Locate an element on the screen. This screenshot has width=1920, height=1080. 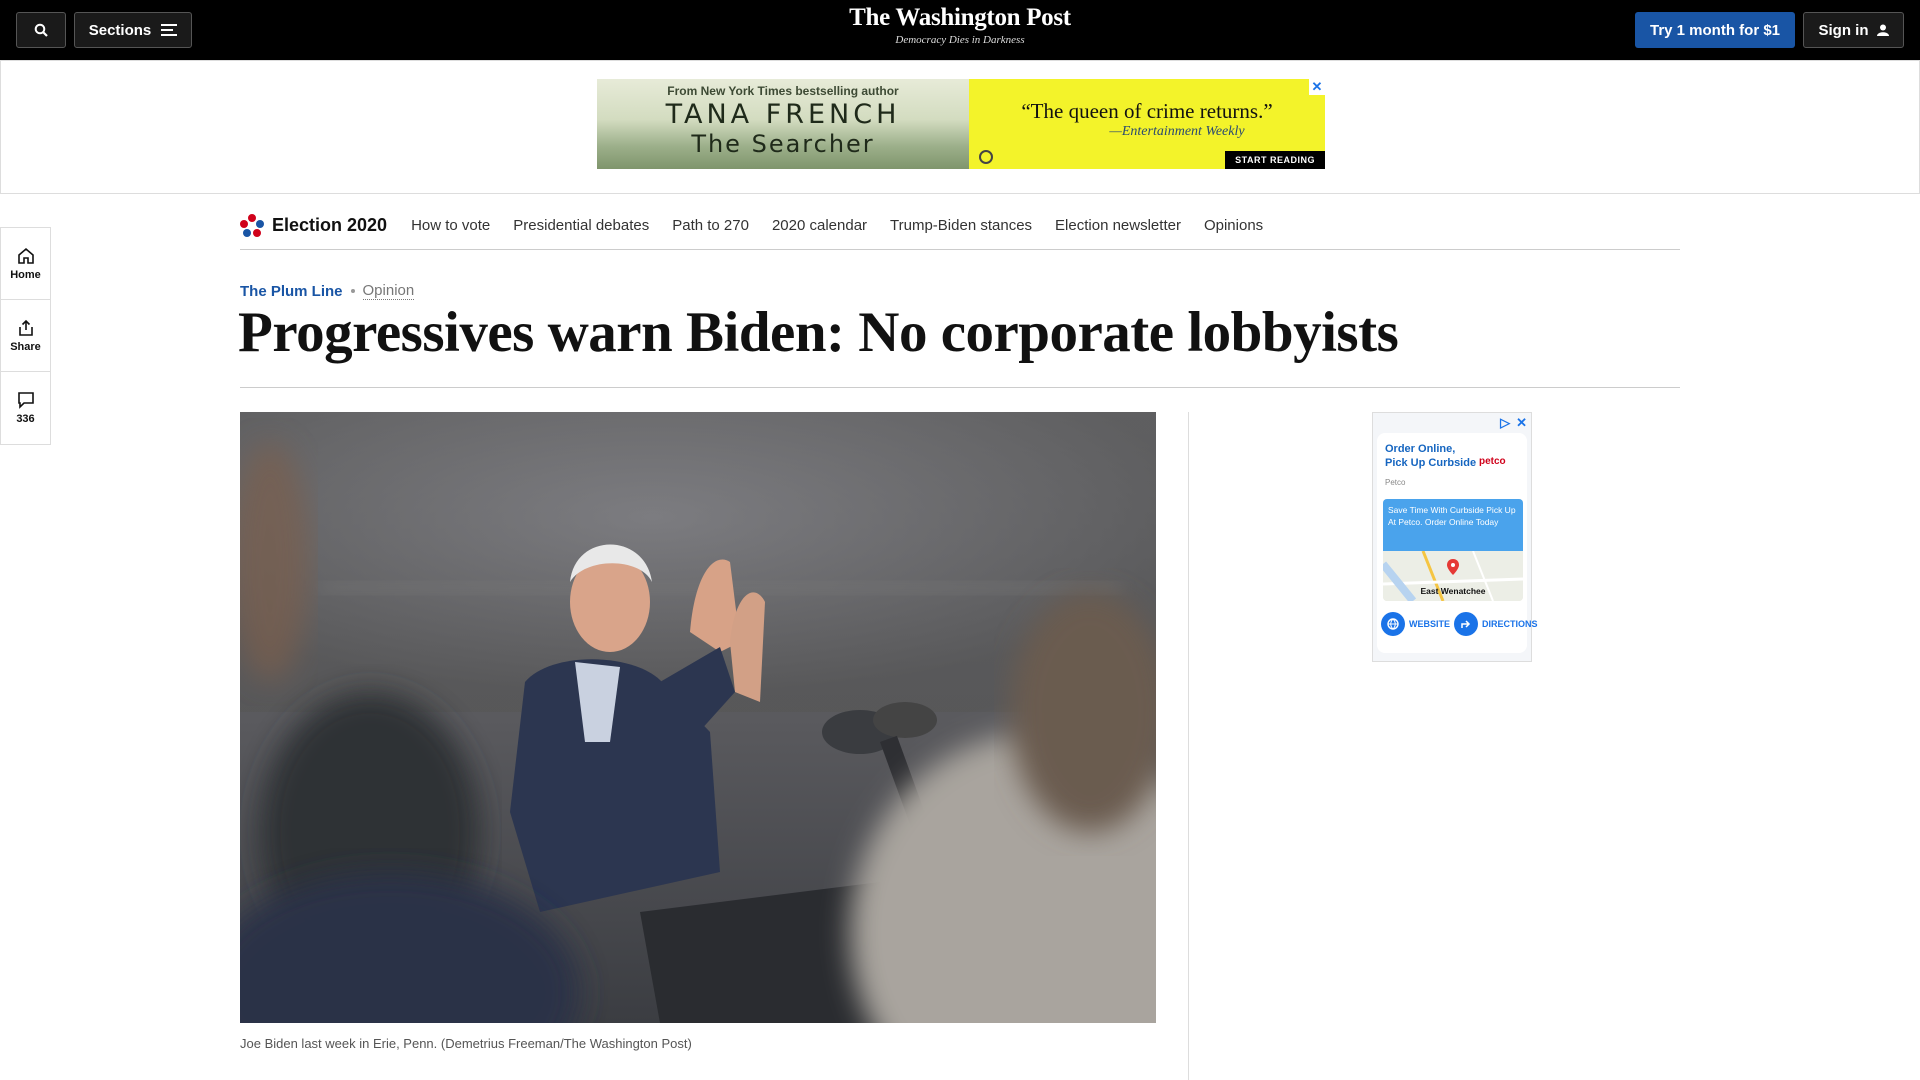
side-ad-website-link: WEBSITE is located at coordinates (1429, 624).